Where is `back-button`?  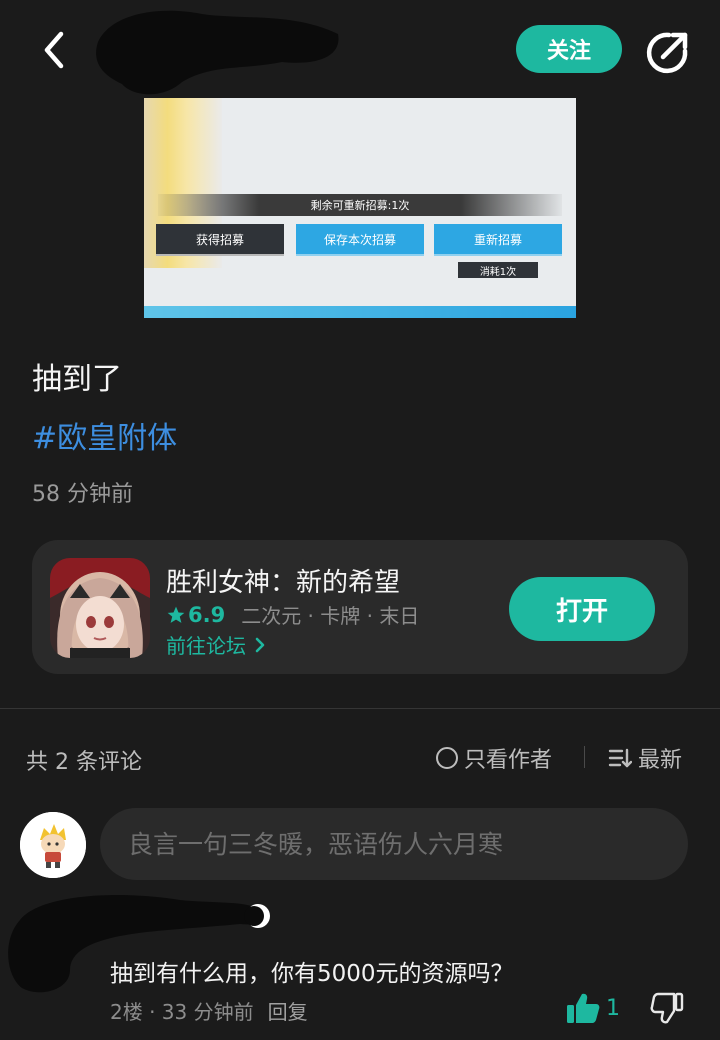 back-button is located at coordinates (54, 50).